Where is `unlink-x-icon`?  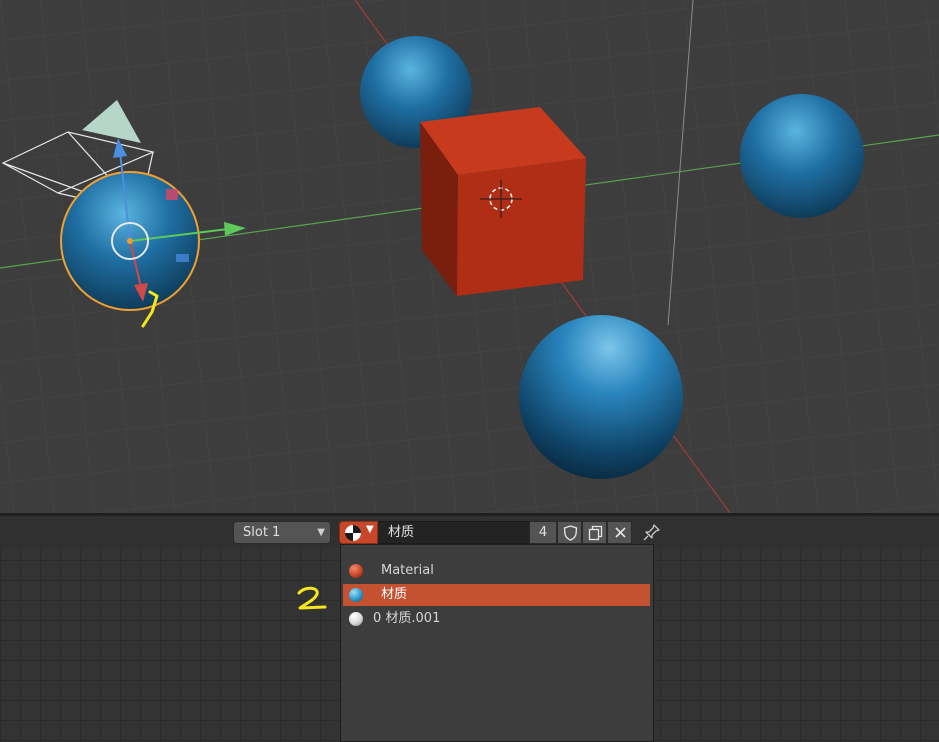
unlink-x-icon is located at coordinates (620, 532).